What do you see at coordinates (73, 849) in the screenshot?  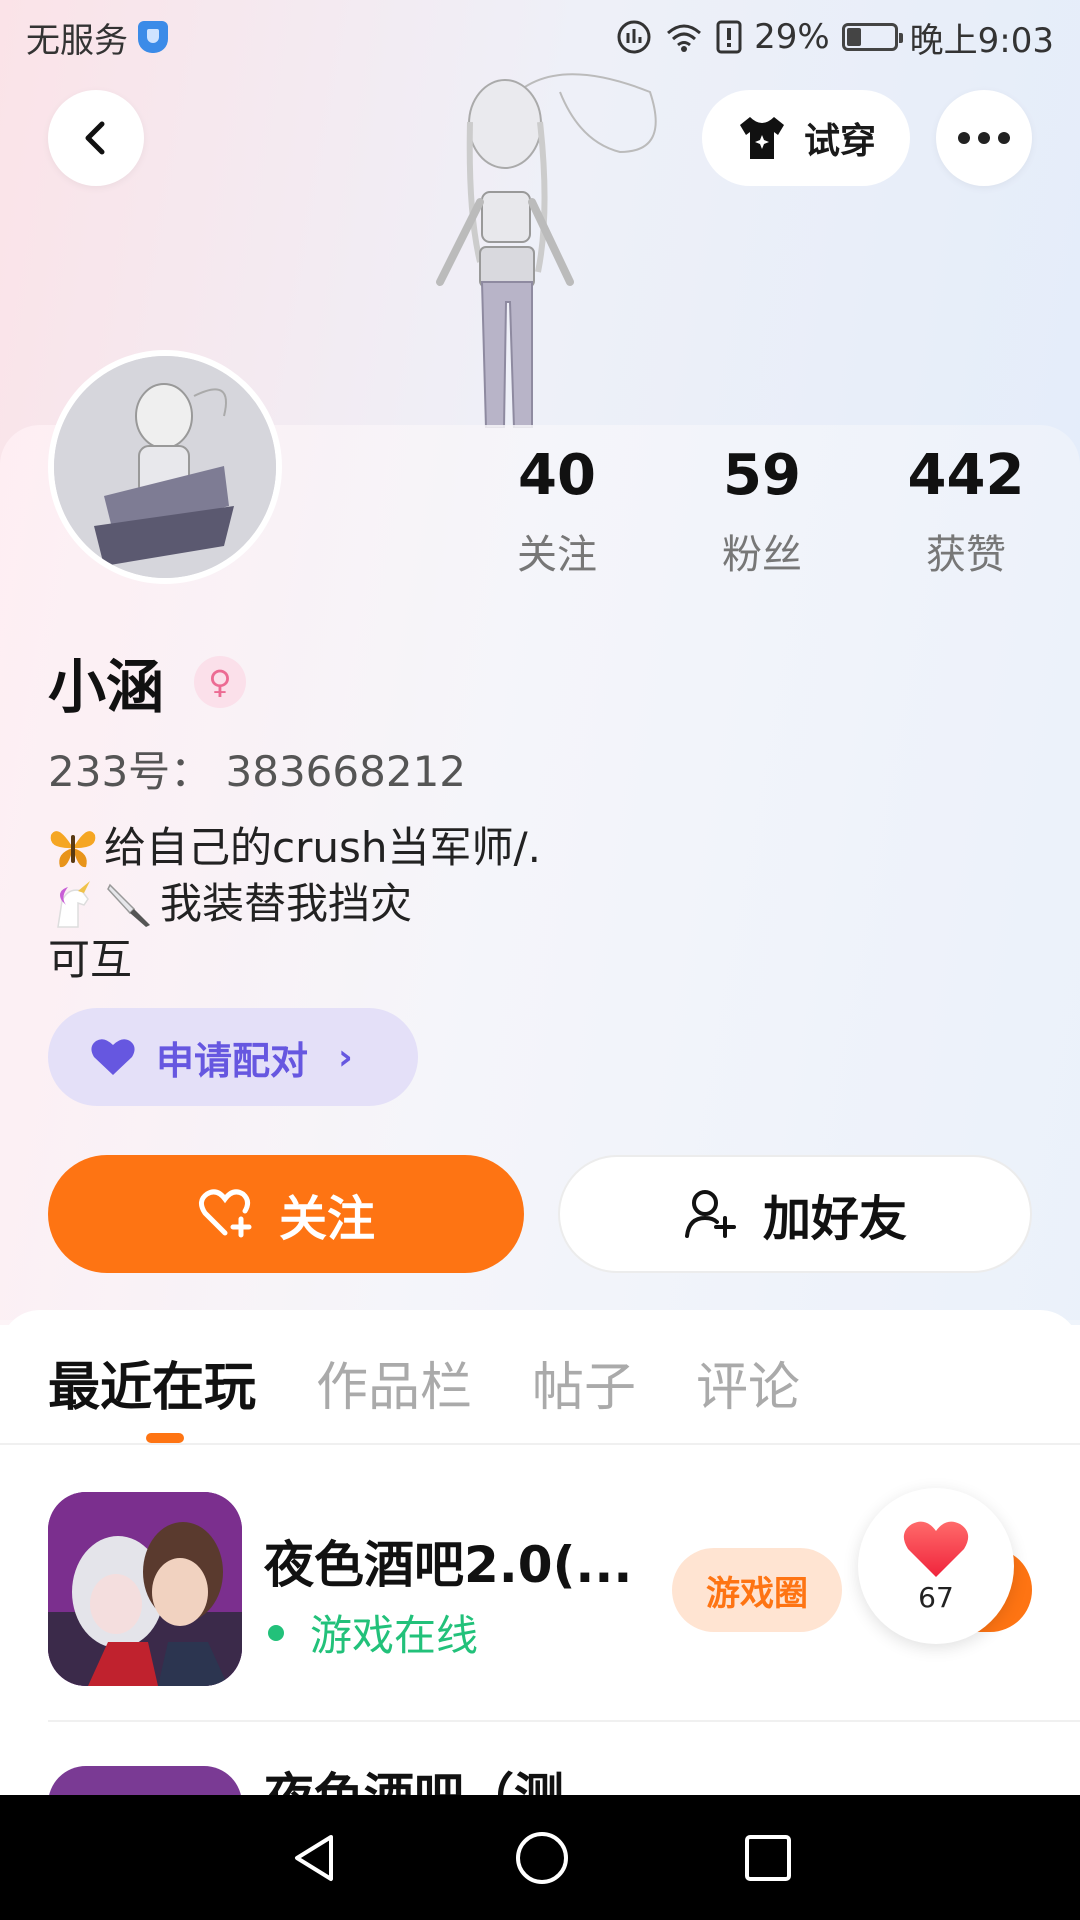 I see `butterfly-emoji-icon` at bounding box center [73, 849].